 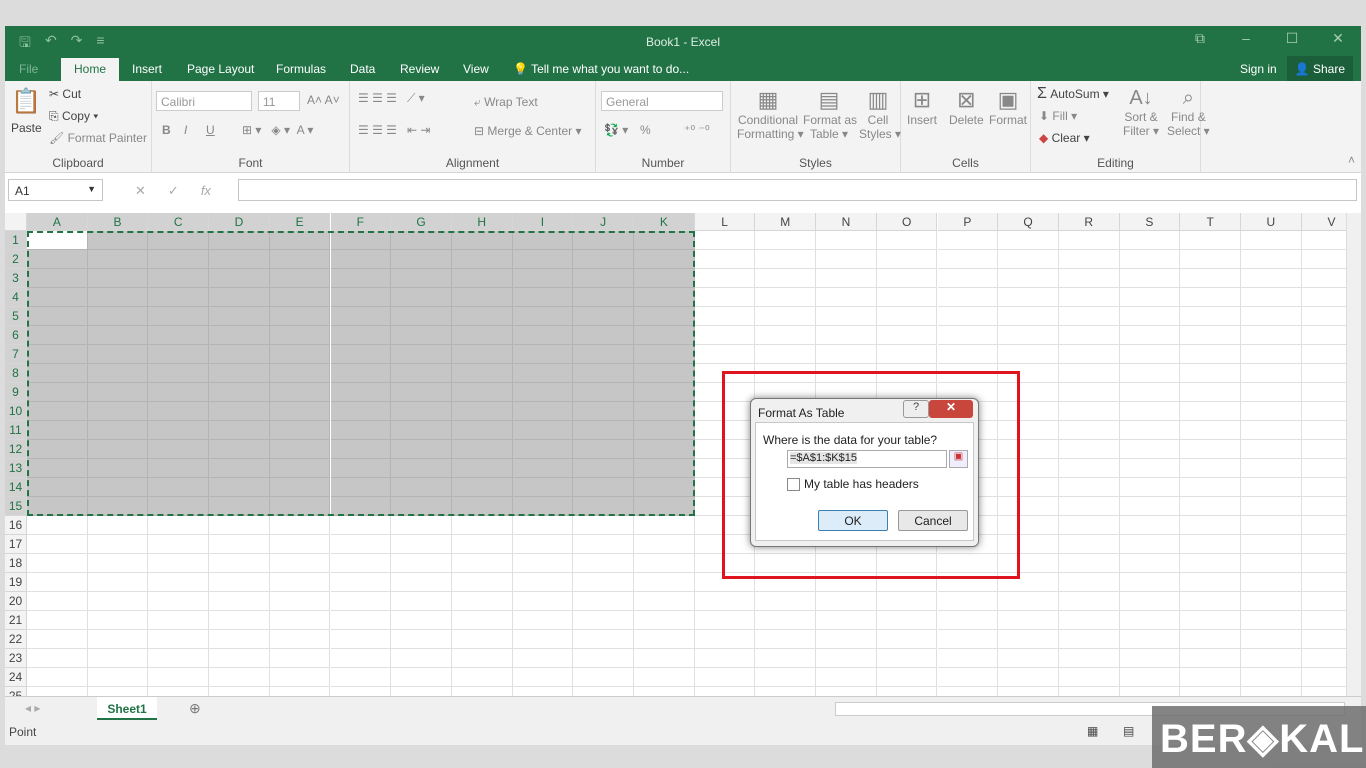 What do you see at coordinates (907, 354) in the screenshot?
I see `cell-O7` at bounding box center [907, 354].